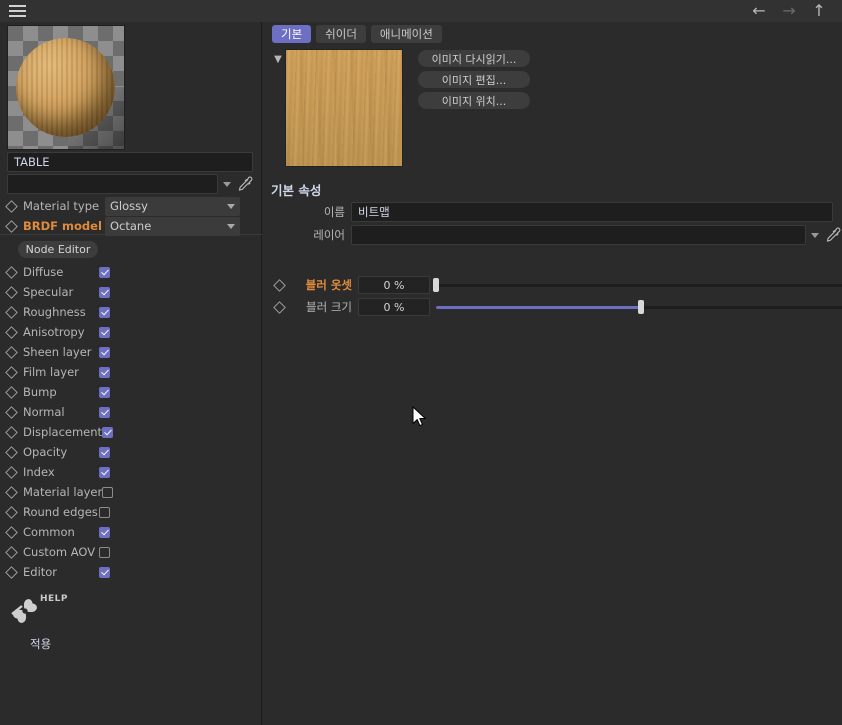  I want to click on channel-label: Editor, so click(40, 572).